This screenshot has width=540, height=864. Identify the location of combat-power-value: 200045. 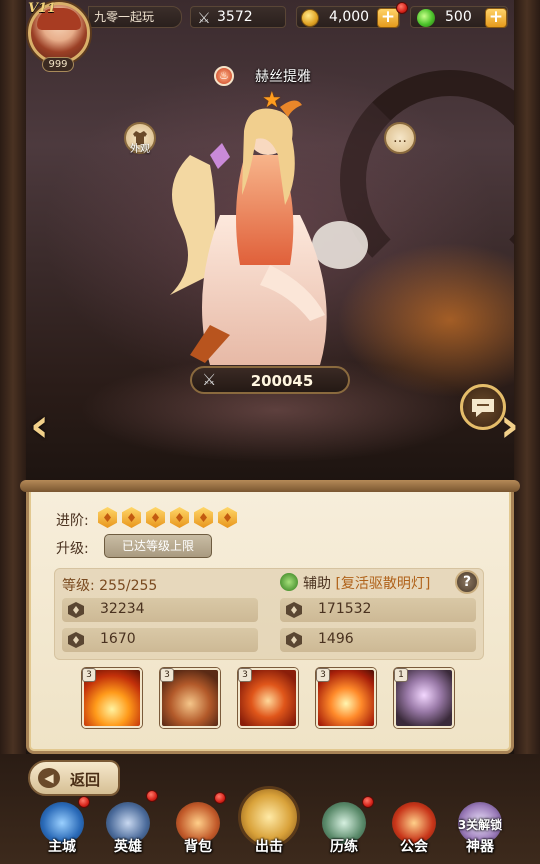
(282, 381).